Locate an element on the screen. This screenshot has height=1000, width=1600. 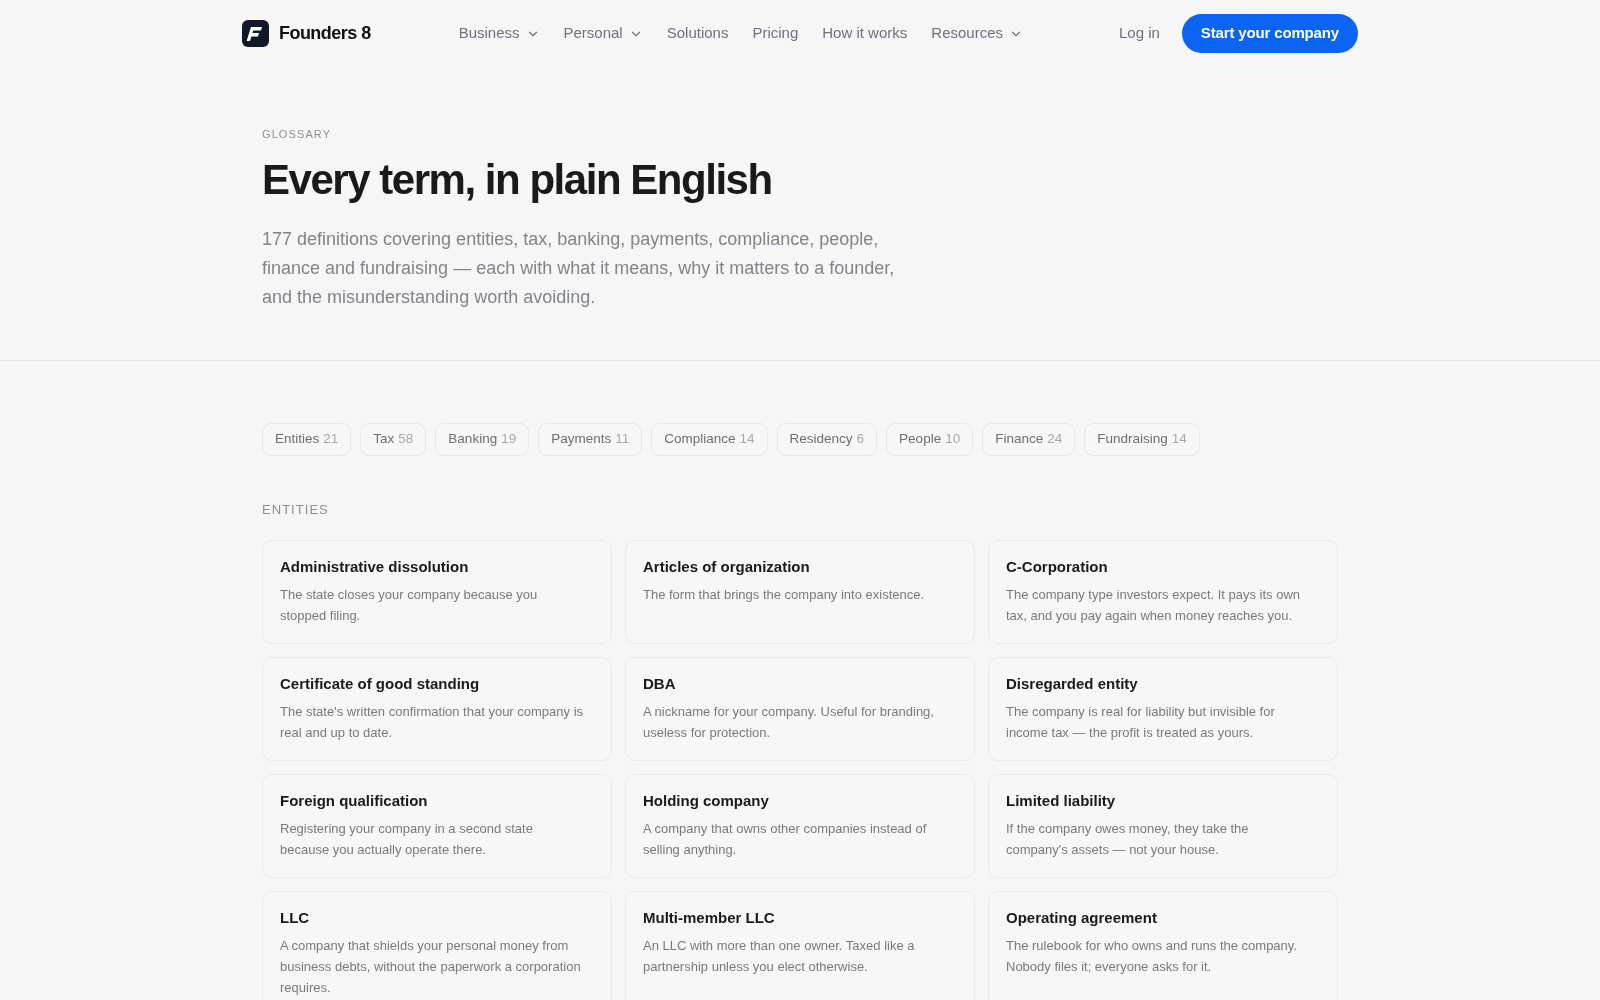
term-definition: A company that shields your personal money from business debts, without the paperwork a corporation requires. is located at coordinates (431, 967).